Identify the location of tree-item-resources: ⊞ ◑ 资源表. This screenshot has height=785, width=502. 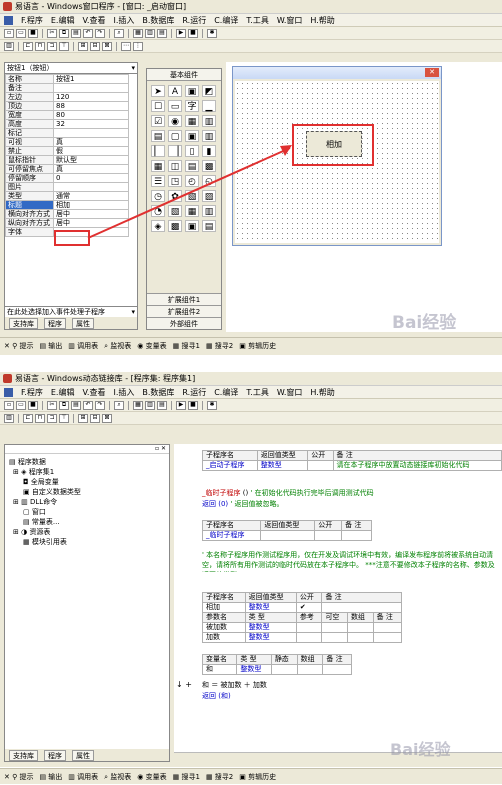
(87, 532).